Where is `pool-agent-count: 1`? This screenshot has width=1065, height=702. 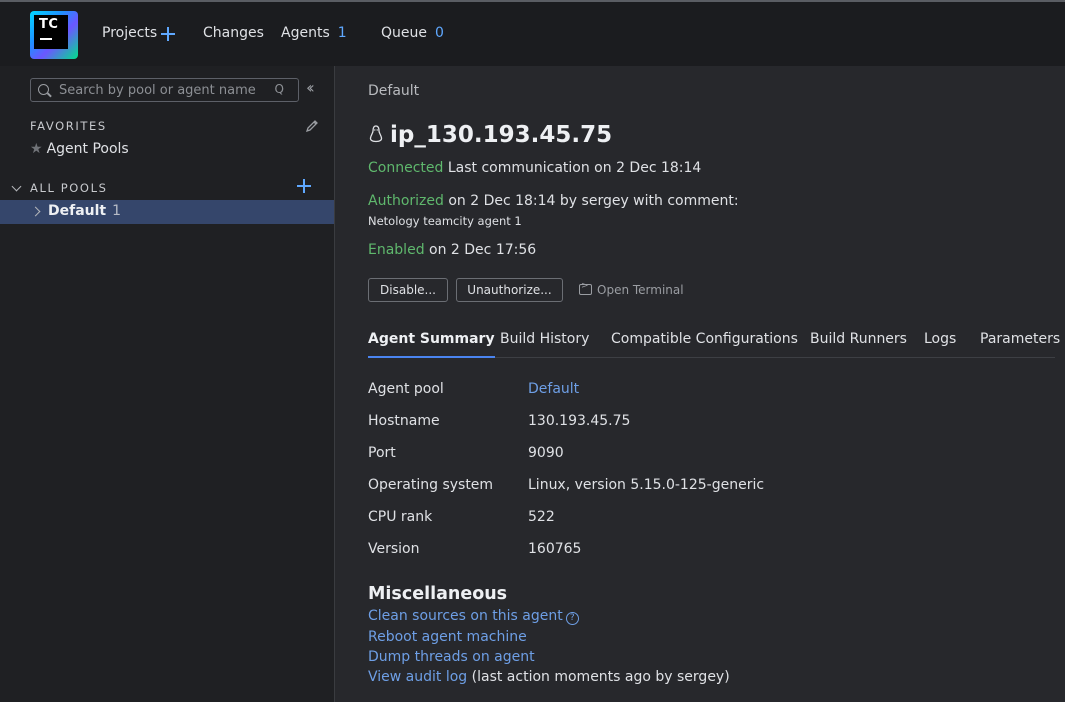
pool-agent-count: 1 is located at coordinates (117, 211).